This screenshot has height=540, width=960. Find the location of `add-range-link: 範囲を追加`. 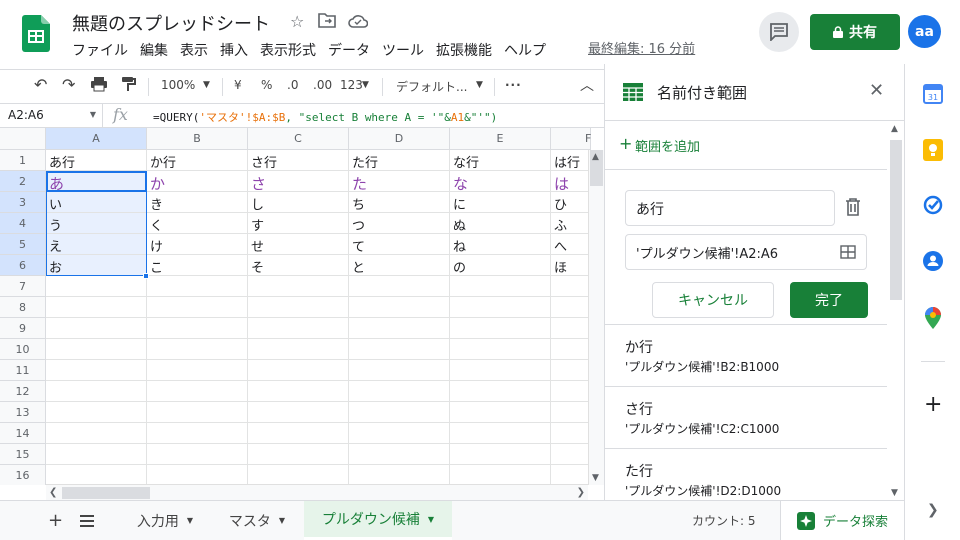

add-range-link: 範囲を追加 is located at coordinates (667, 145).